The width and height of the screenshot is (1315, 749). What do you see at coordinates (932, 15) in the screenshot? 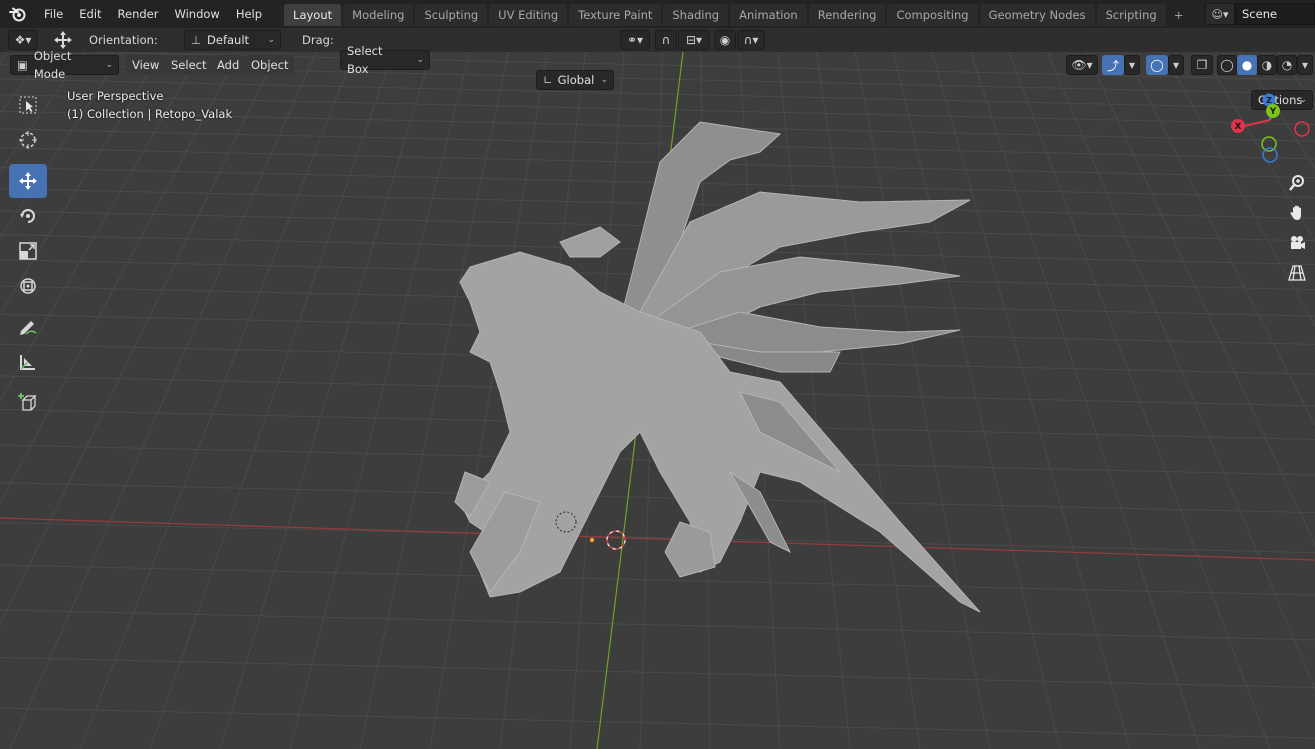
I see `tab-compositing: Compositing` at bounding box center [932, 15].